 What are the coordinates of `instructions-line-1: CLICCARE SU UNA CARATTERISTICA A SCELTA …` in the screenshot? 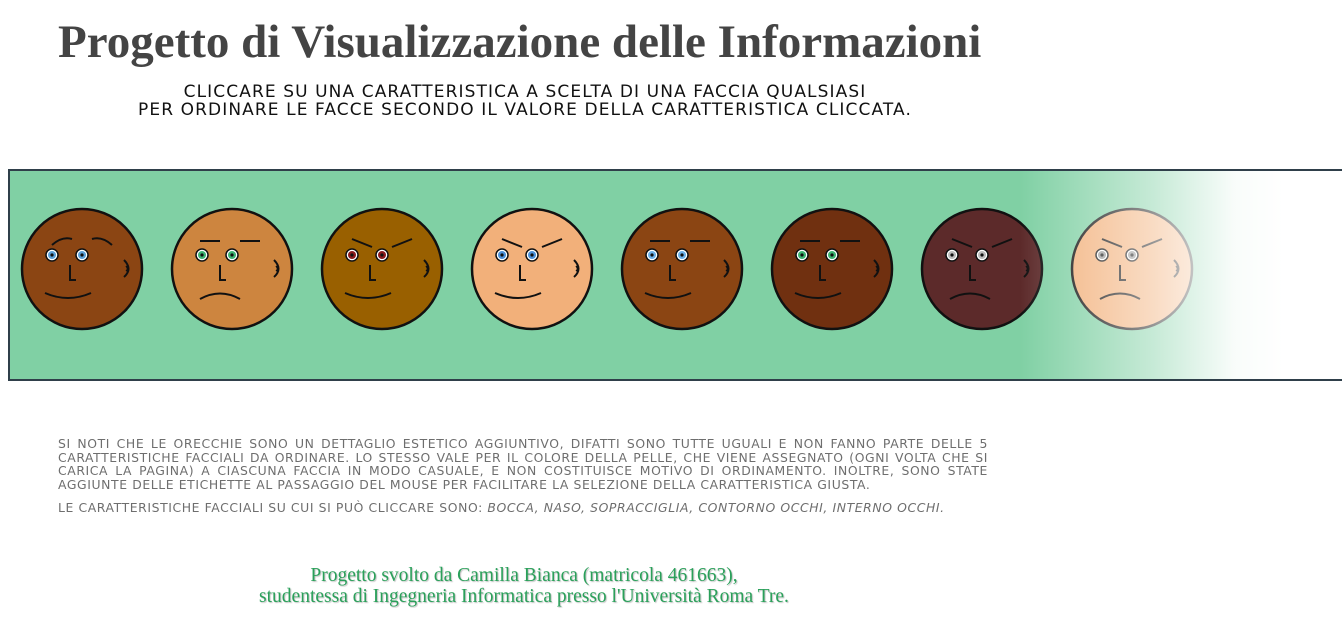 It's located at (525, 92).